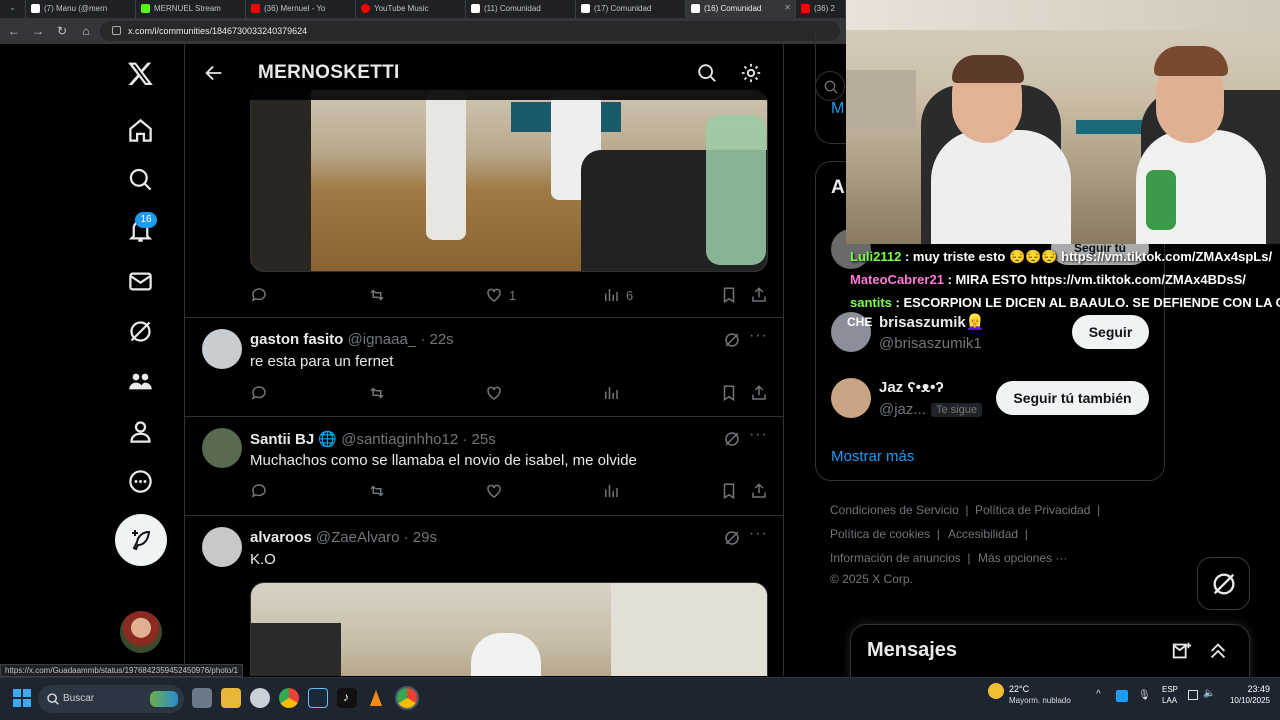 The height and width of the screenshot is (720, 1280). What do you see at coordinates (821, 9) in the screenshot?
I see `browser-tab: (36) 2` at bounding box center [821, 9].